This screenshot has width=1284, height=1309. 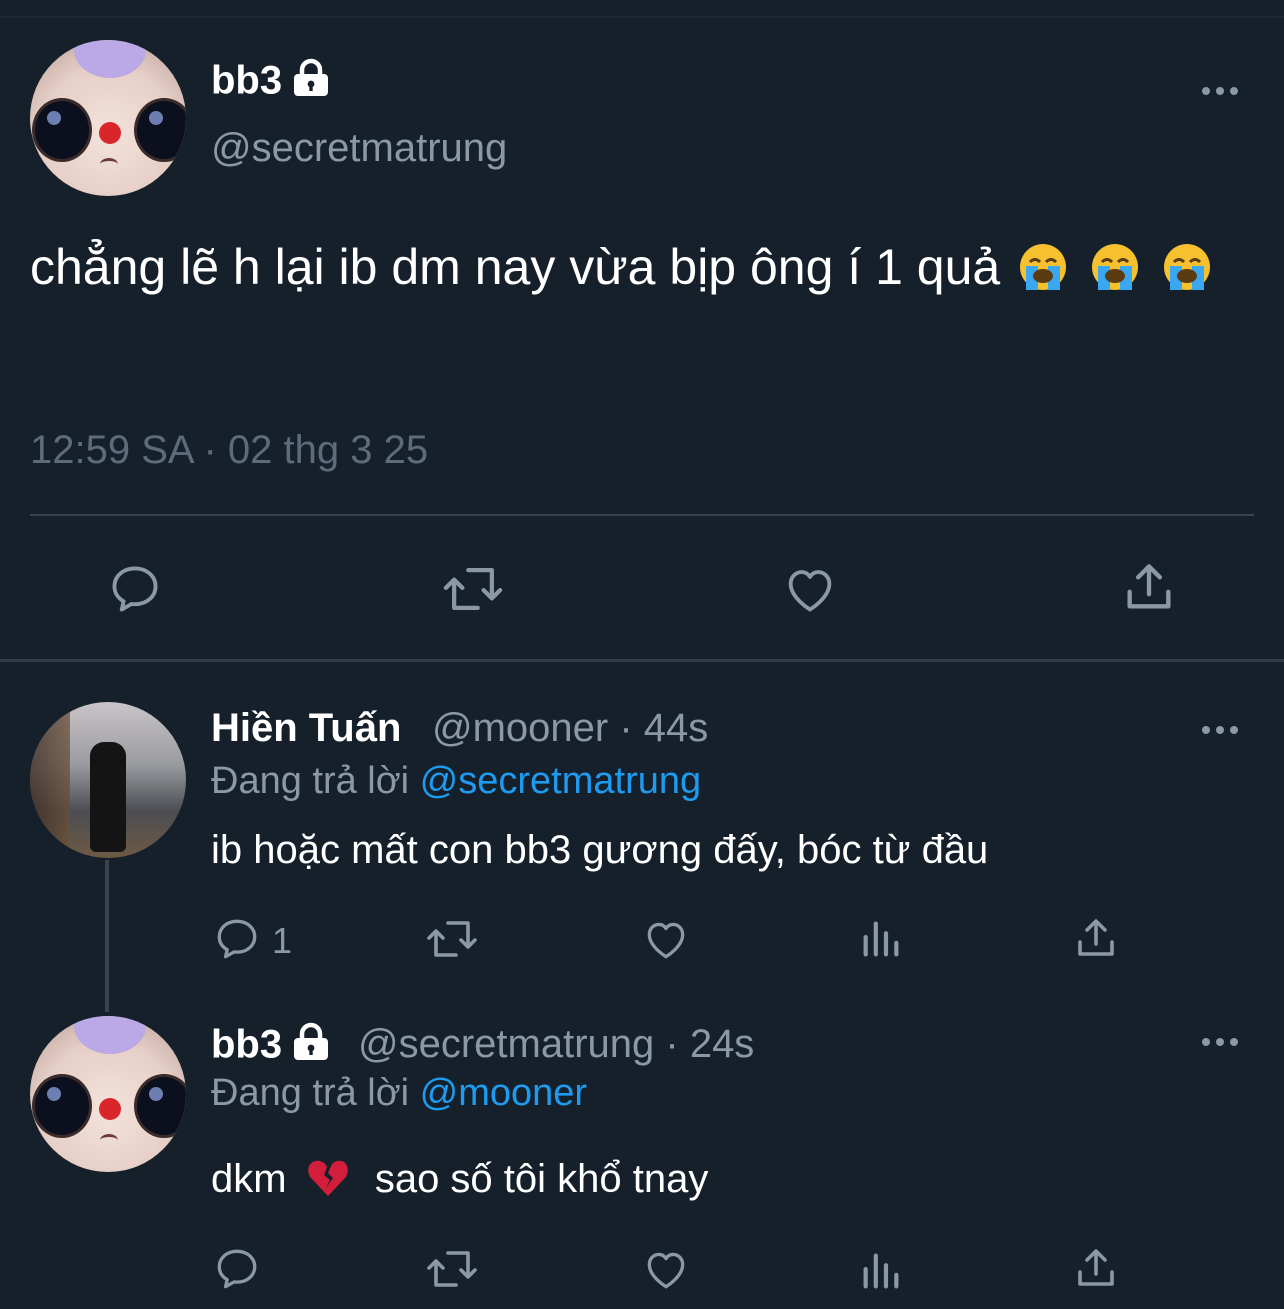 I want to click on reply-text-part1: dkm, so click(x=249, y=1179).